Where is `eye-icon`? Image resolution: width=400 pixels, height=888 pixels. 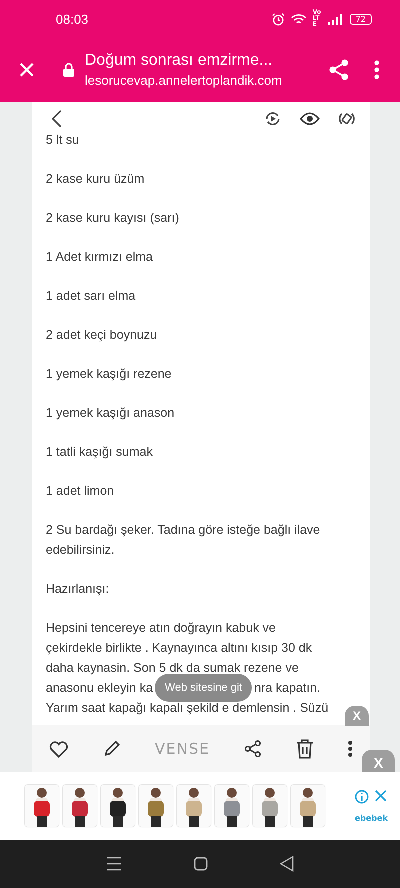 eye-icon is located at coordinates (310, 119).